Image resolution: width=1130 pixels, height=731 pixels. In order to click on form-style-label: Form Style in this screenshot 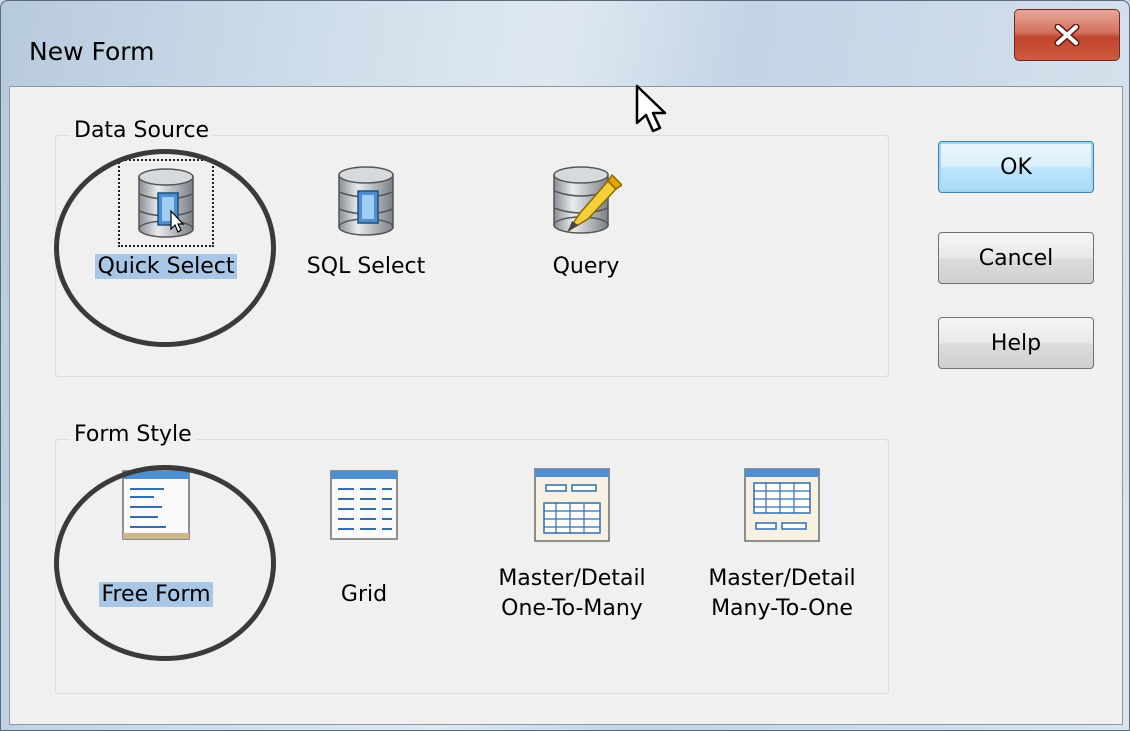, I will do `click(133, 434)`.